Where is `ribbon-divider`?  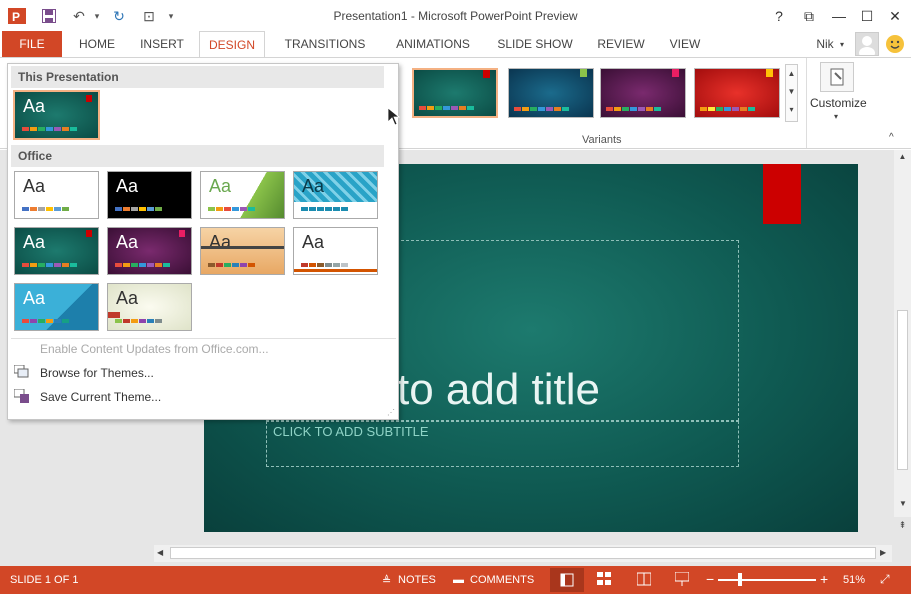
ribbon-divider is located at coordinates (806, 103).